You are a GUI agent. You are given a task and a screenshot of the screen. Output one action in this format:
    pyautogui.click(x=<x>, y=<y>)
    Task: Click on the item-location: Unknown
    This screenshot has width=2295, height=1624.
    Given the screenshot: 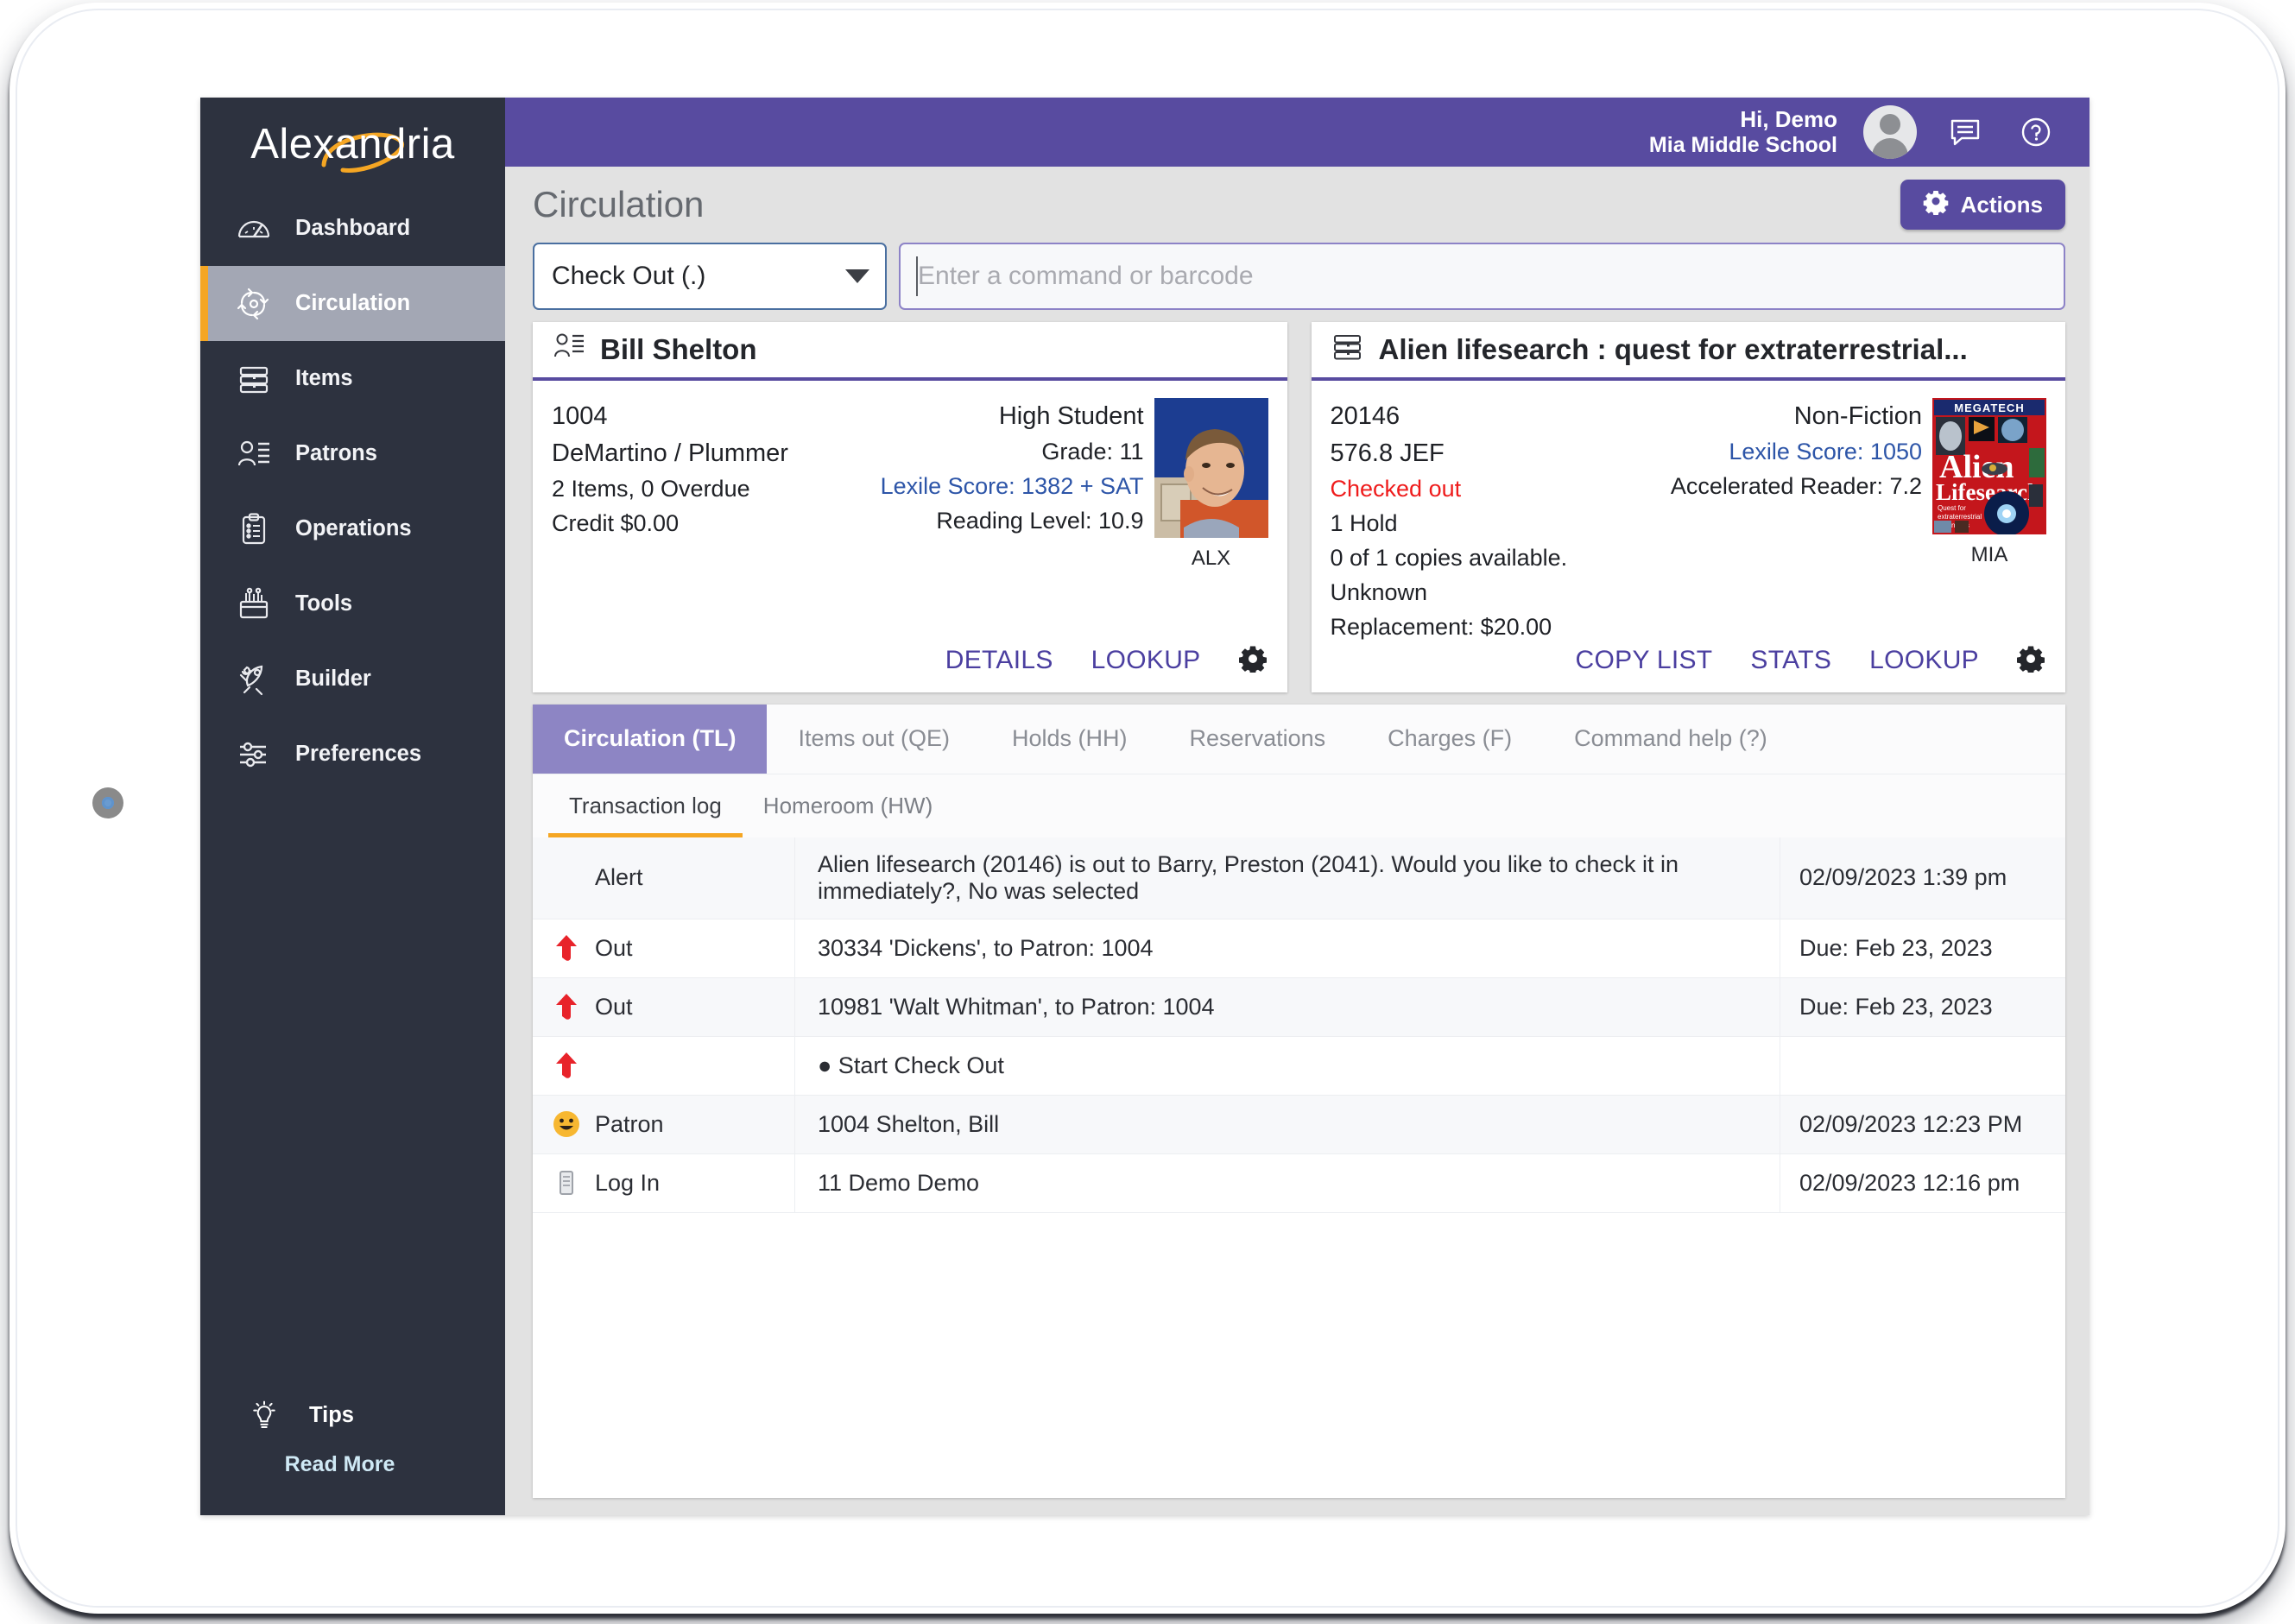 What is the action you would take?
    pyautogui.click(x=1379, y=592)
    